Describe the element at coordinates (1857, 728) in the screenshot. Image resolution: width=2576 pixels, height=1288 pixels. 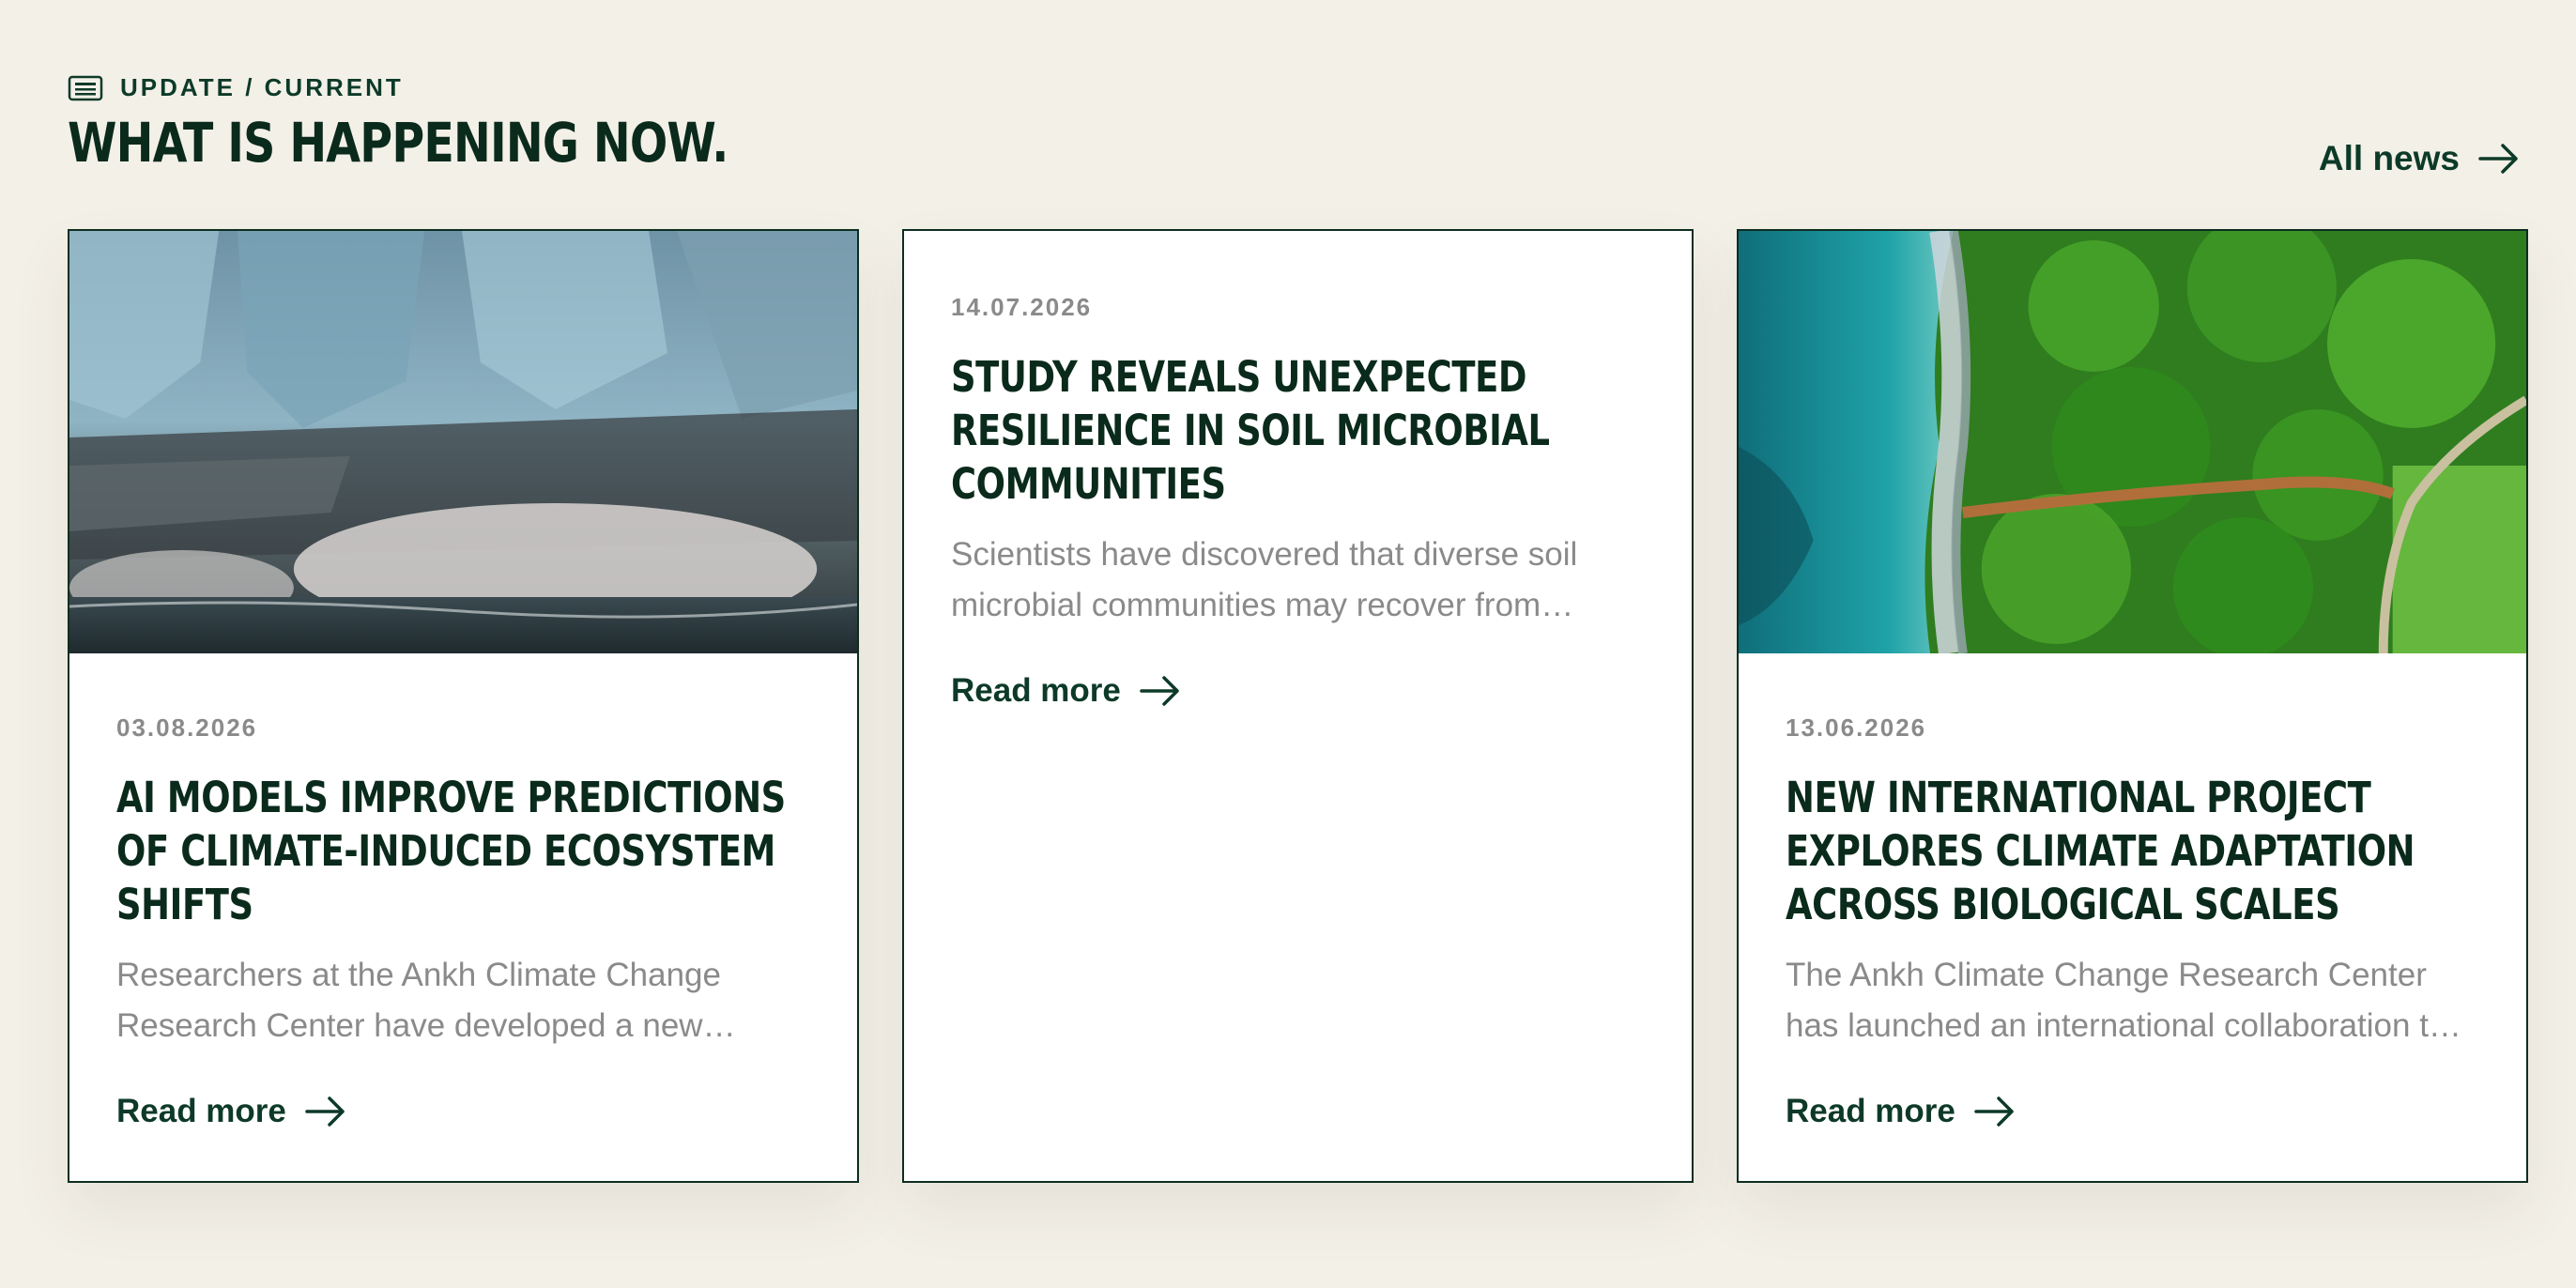
I see `card-date: 13.06.2026` at that location.